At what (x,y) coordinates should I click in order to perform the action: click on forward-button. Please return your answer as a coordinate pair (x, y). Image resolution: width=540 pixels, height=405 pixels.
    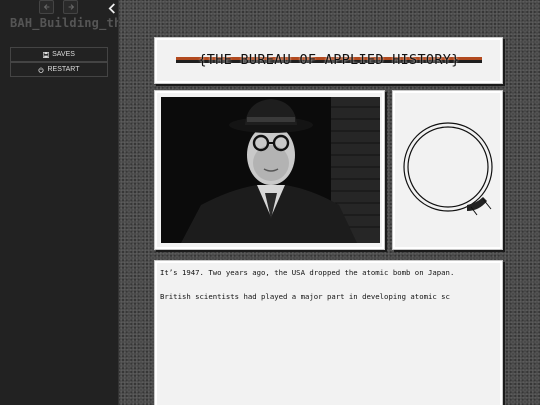
    Looking at the image, I should click on (70, 7).